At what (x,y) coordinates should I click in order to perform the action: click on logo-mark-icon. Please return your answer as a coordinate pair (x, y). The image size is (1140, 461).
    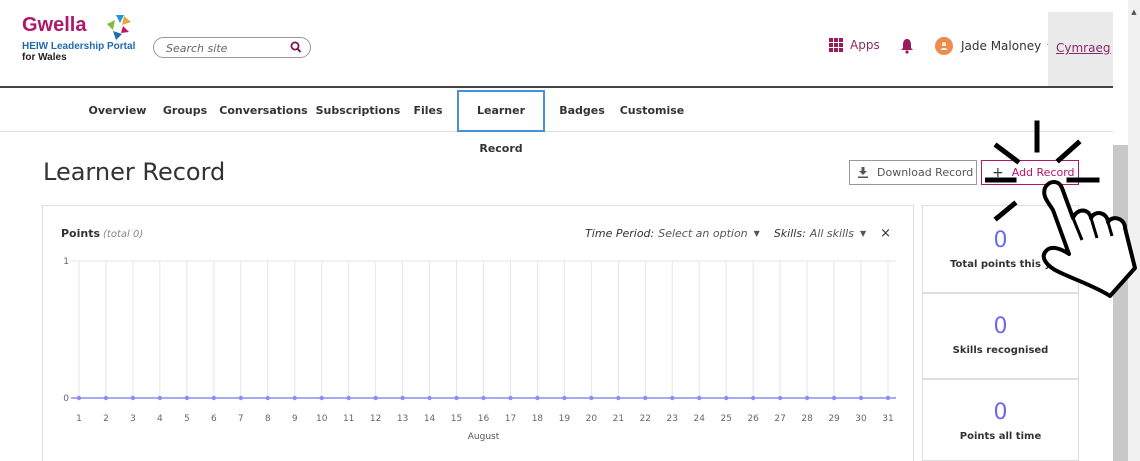
    Looking at the image, I should click on (119, 27).